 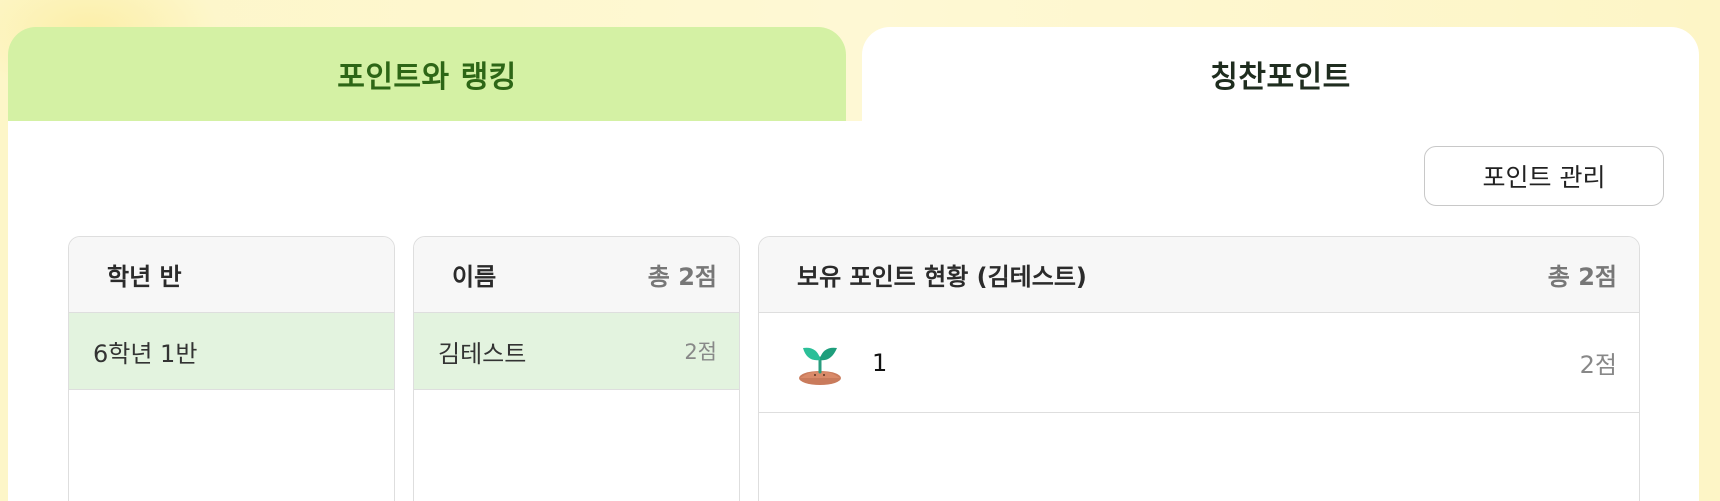 I want to click on owned-points-total: 총 2점, so click(x=1582, y=277).